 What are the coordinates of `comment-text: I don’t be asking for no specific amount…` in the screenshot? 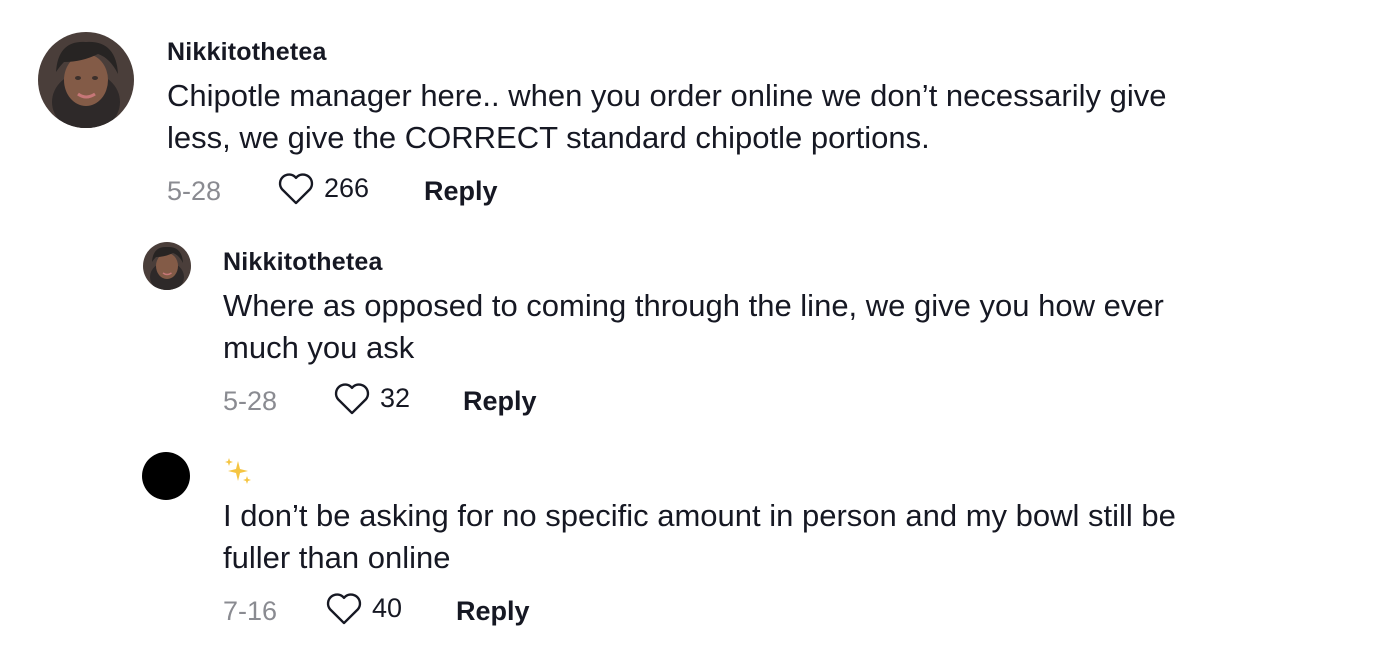 It's located at (699, 536).